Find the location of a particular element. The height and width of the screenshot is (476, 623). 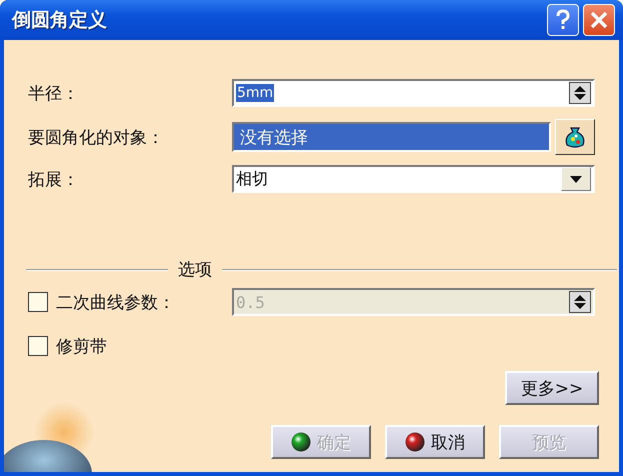

close-icon is located at coordinates (599, 20).